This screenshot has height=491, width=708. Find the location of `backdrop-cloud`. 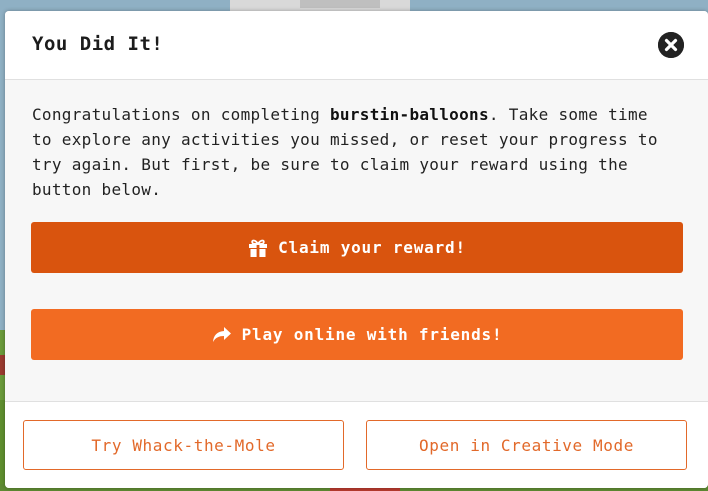

backdrop-cloud is located at coordinates (340, 4).